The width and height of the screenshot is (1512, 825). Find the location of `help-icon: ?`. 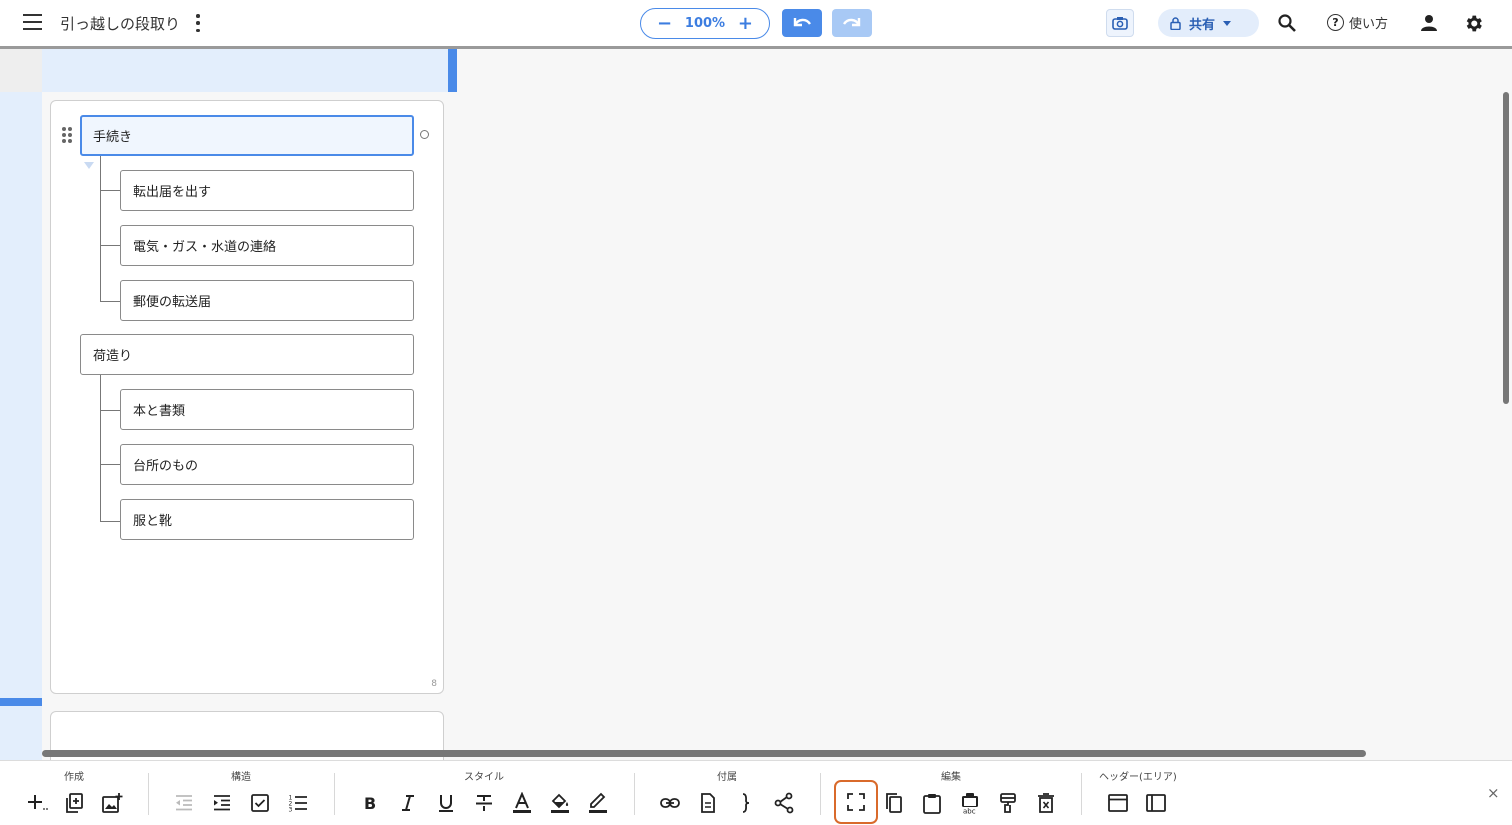

help-icon: ? is located at coordinates (1335, 22).